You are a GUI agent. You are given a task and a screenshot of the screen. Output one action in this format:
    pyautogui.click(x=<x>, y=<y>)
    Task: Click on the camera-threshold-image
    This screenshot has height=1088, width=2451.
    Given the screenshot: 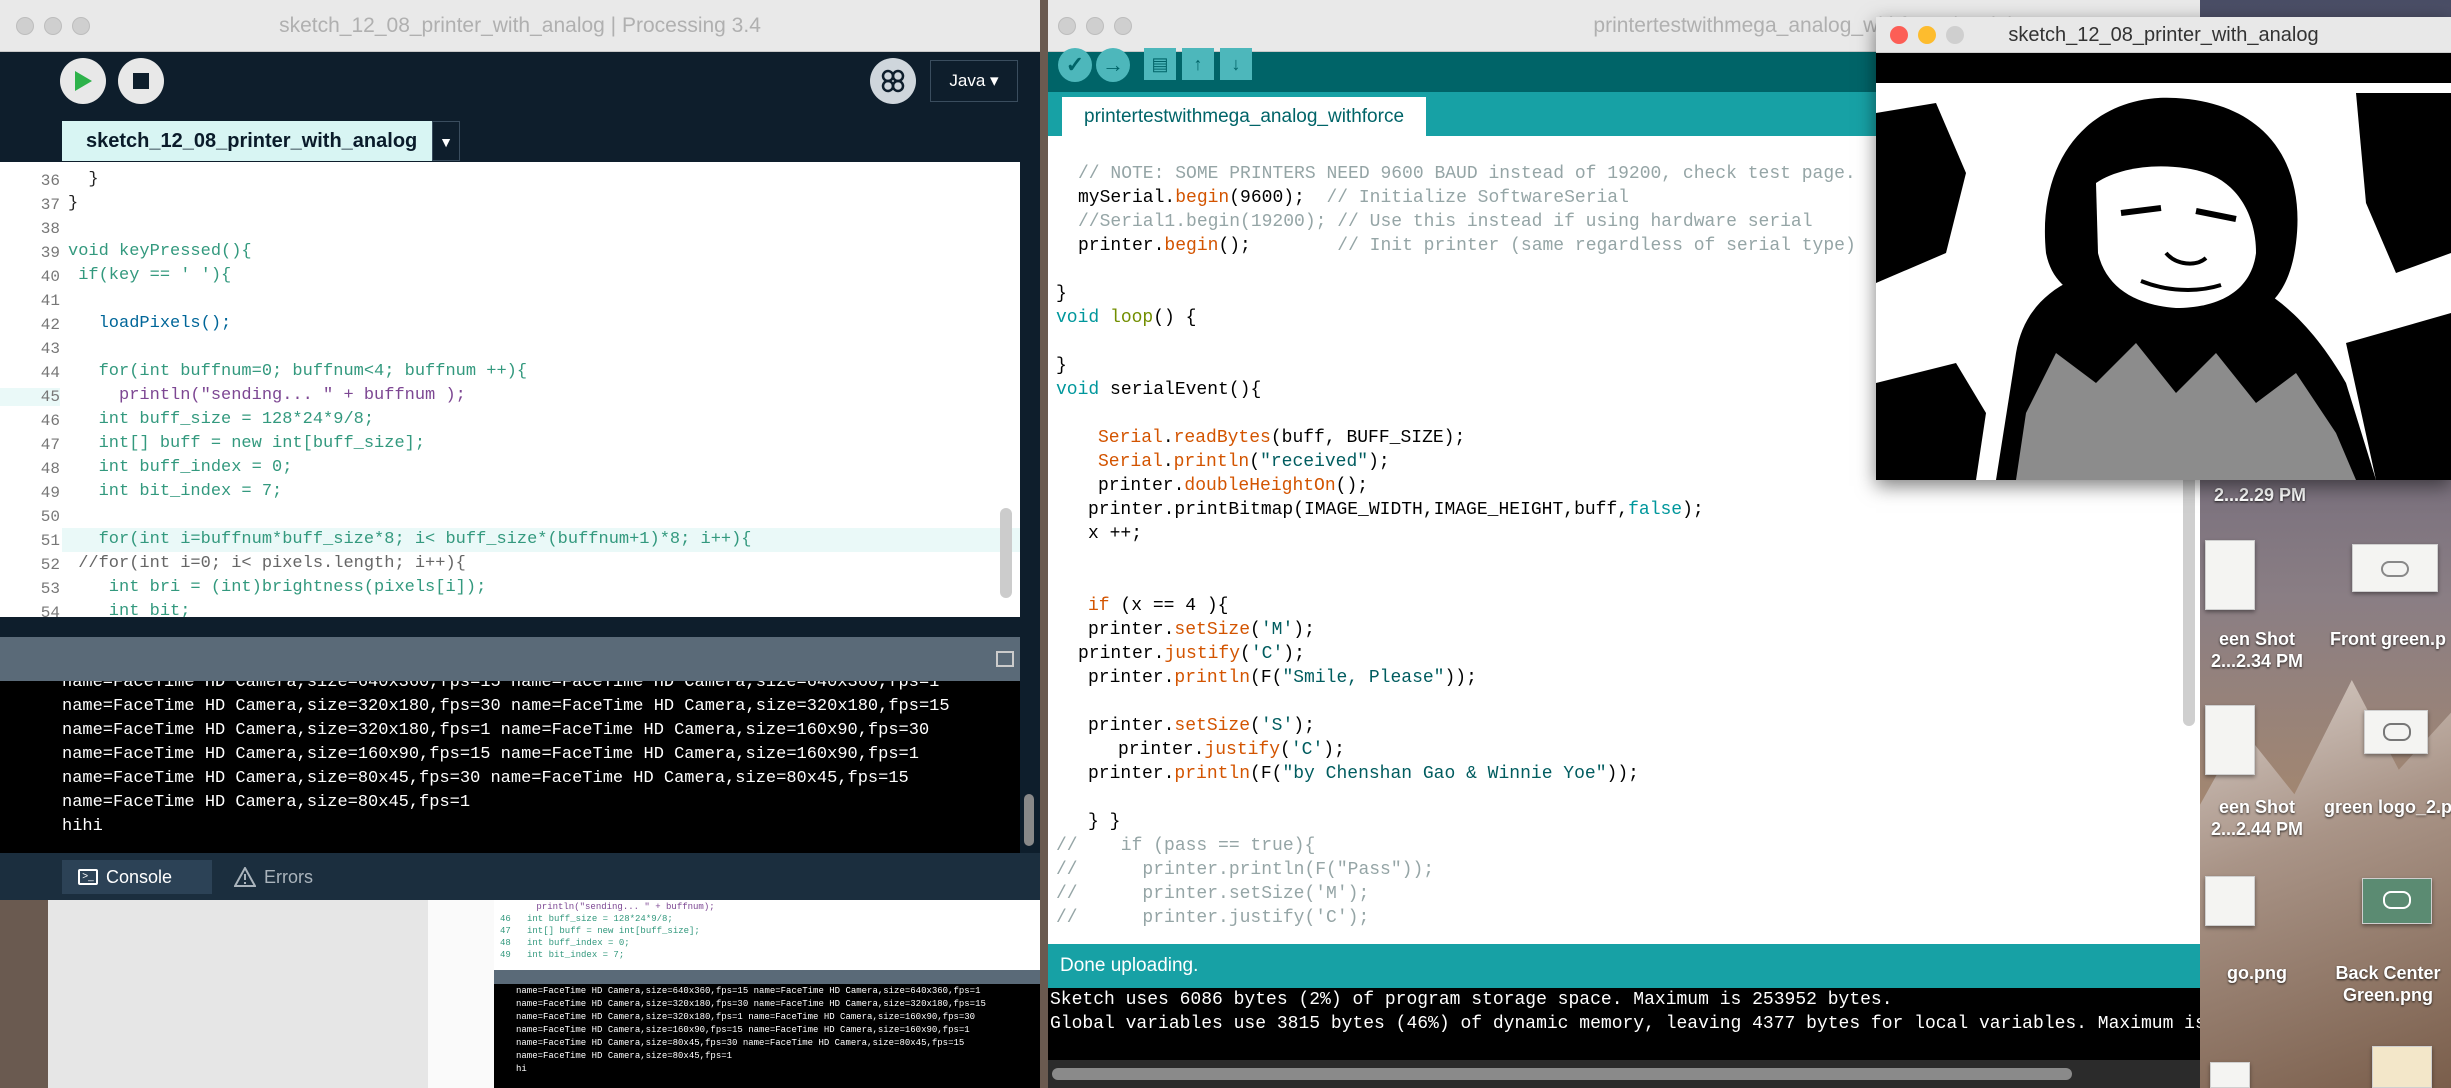 What is the action you would take?
    pyautogui.click(x=2163, y=266)
    